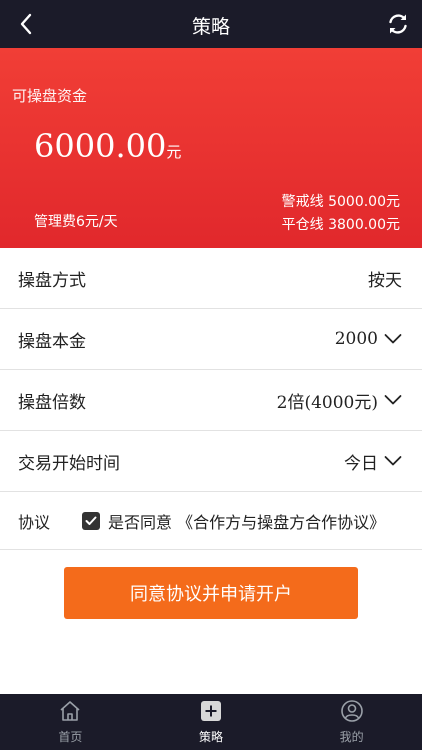 This screenshot has height=750, width=422. What do you see at coordinates (211, 278) in the screenshot?
I see `trade-mode-row: 操盘方式 按天` at bounding box center [211, 278].